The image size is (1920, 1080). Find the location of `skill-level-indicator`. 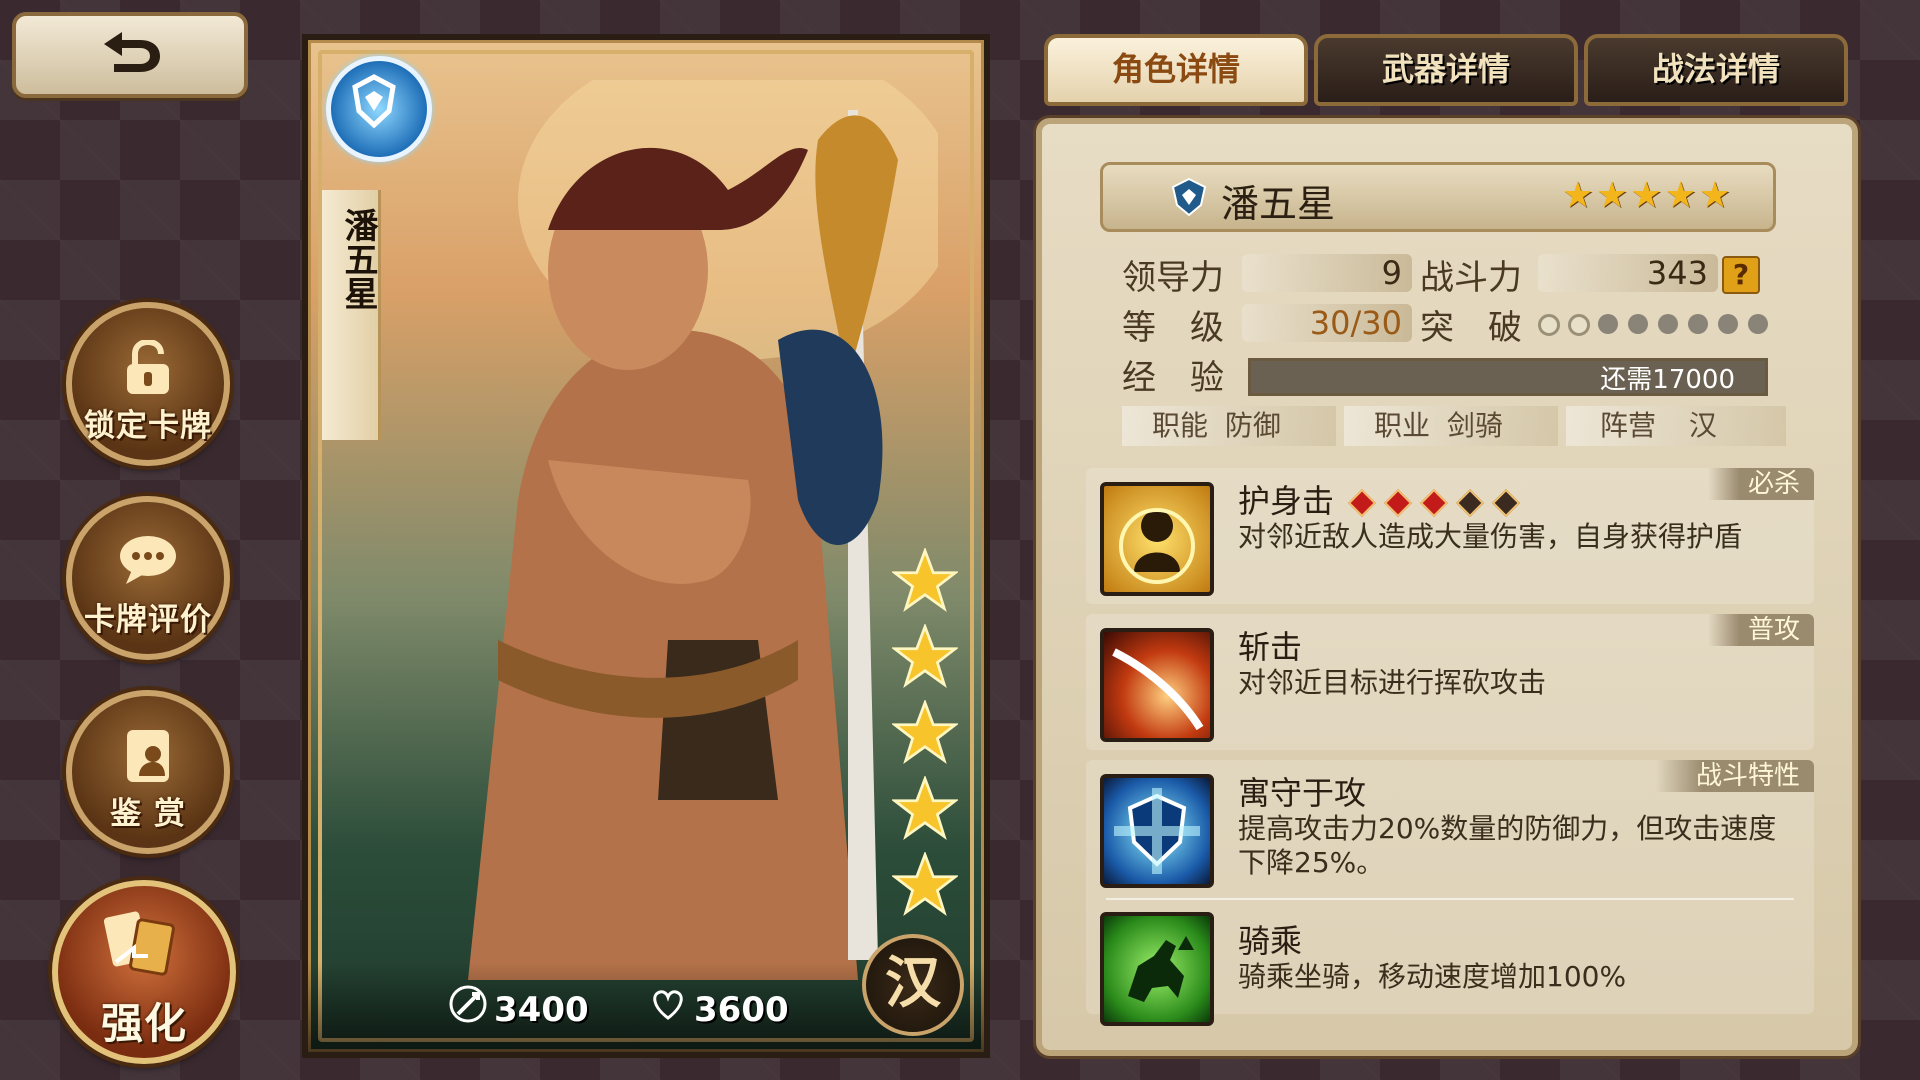

skill-level-indicator is located at coordinates (1434, 501).